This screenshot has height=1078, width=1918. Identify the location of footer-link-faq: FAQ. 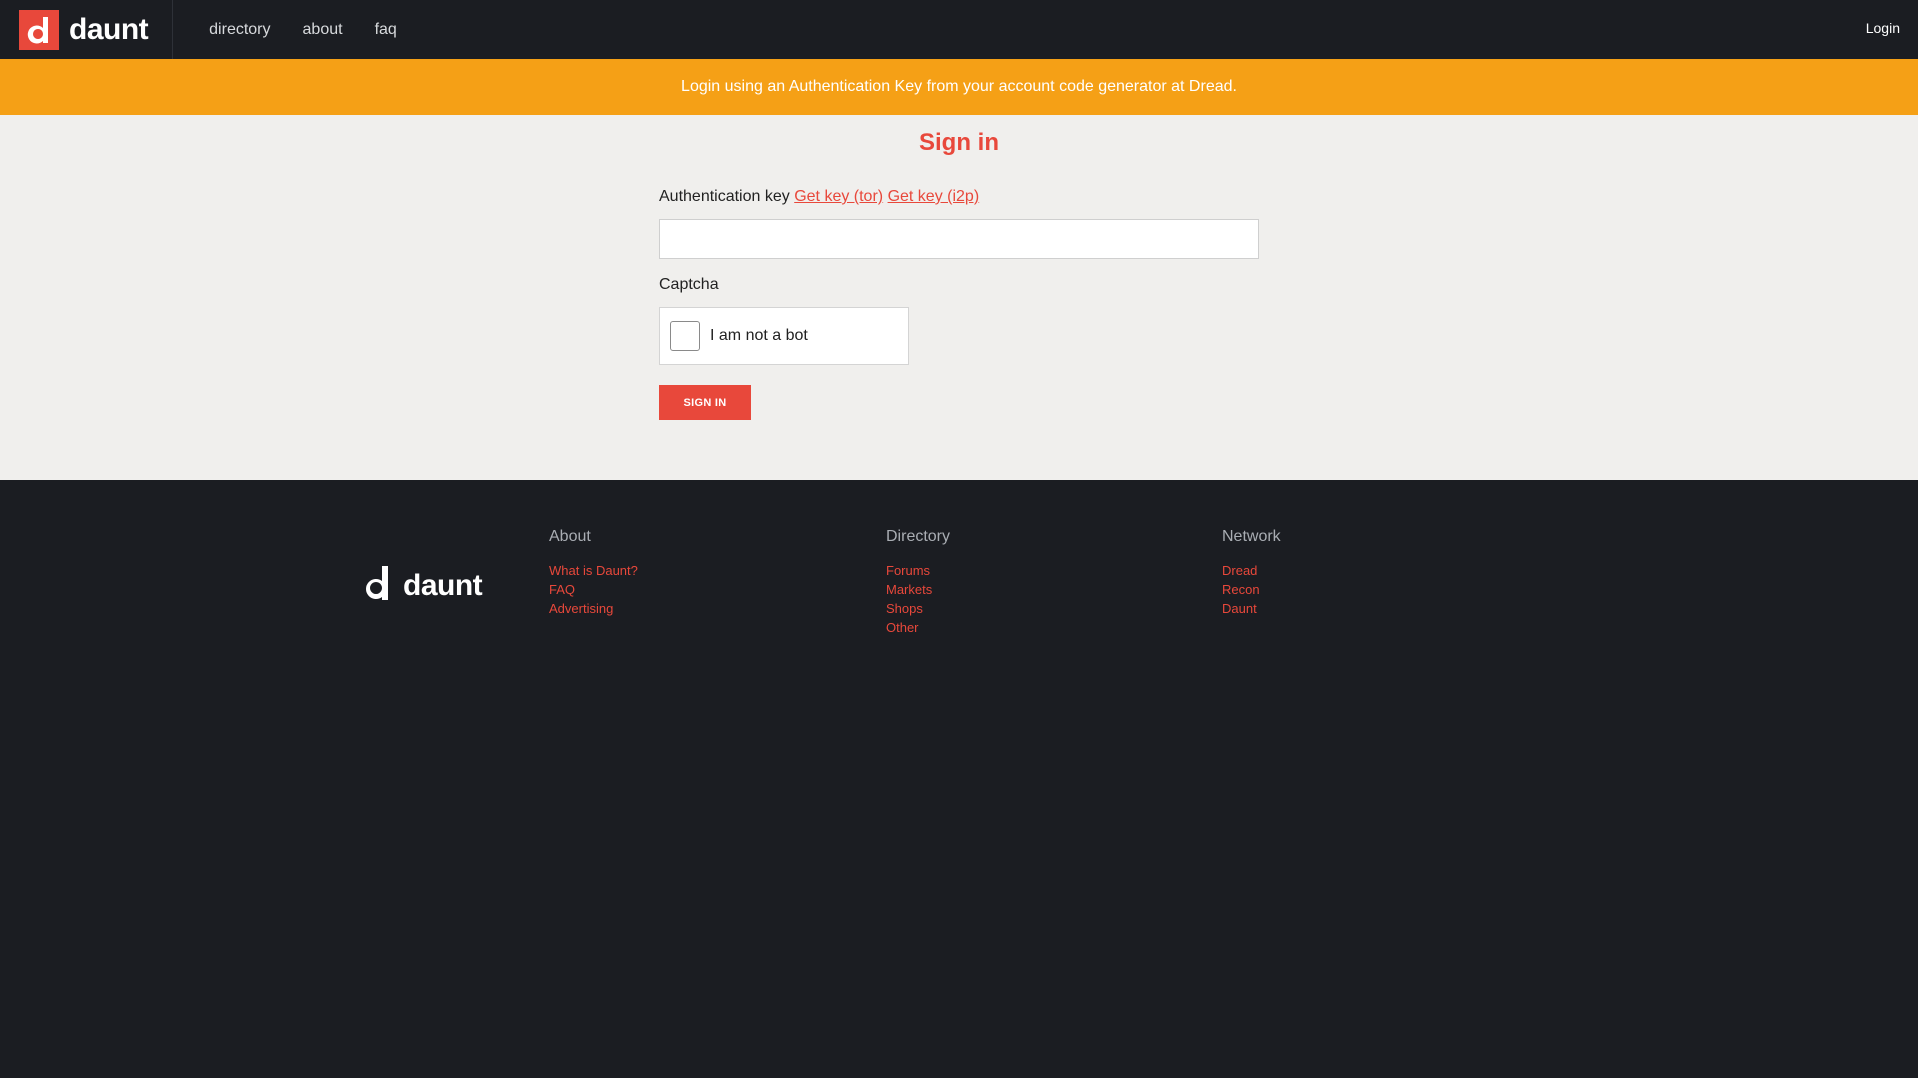
(593, 589).